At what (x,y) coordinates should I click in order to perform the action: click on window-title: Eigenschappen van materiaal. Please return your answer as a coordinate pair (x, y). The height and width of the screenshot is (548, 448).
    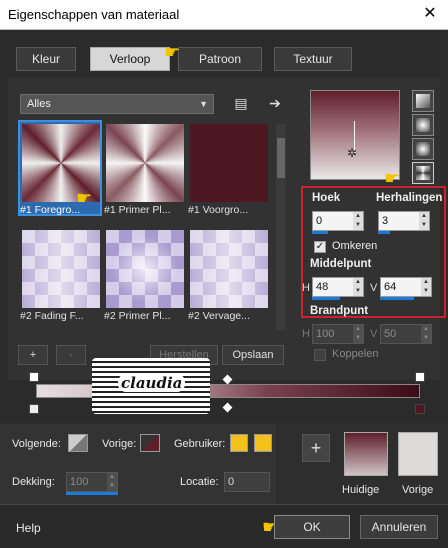
    Looking at the image, I should click on (94, 14).